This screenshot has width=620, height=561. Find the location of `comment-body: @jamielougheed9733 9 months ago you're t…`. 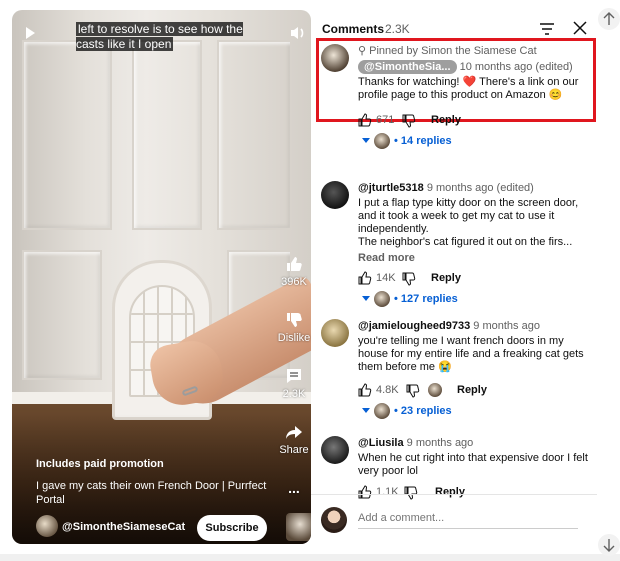

comment-body: @jamielougheed9733 9 months ago you're t… is located at coordinates (473, 370).